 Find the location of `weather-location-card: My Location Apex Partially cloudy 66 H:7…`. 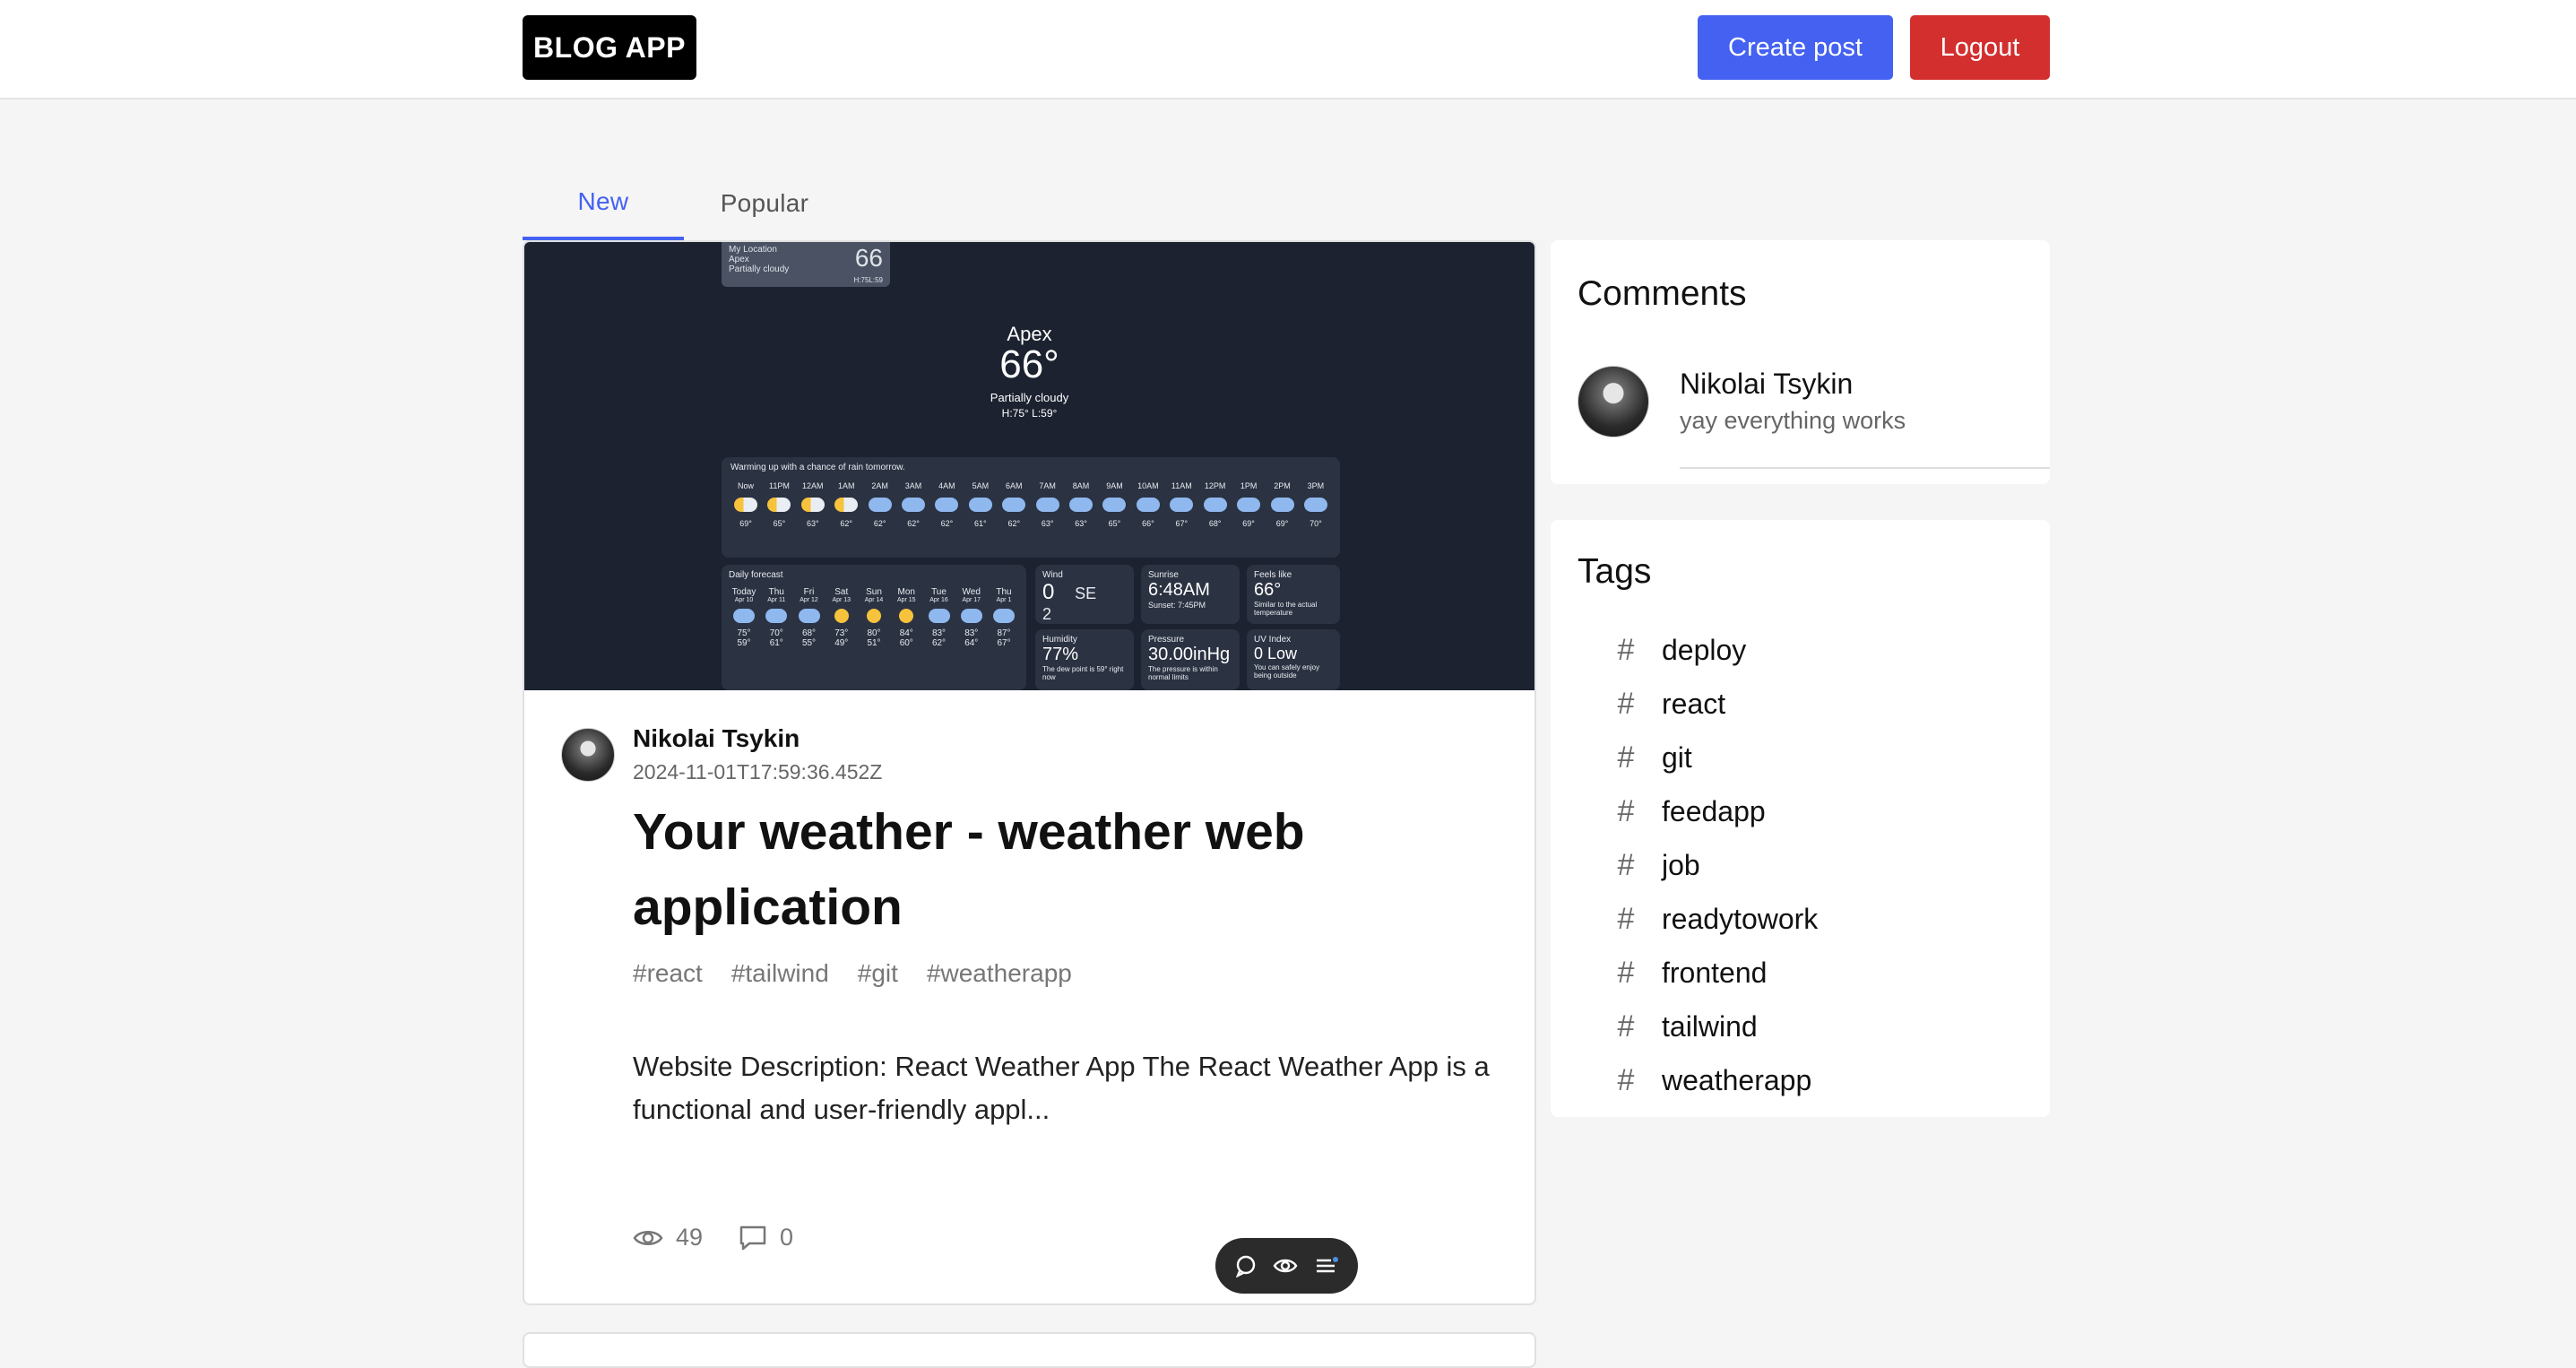

weather-location-card: My Location Apex Partially cloudy 66 H:7… is located at coordinates (806, 264).